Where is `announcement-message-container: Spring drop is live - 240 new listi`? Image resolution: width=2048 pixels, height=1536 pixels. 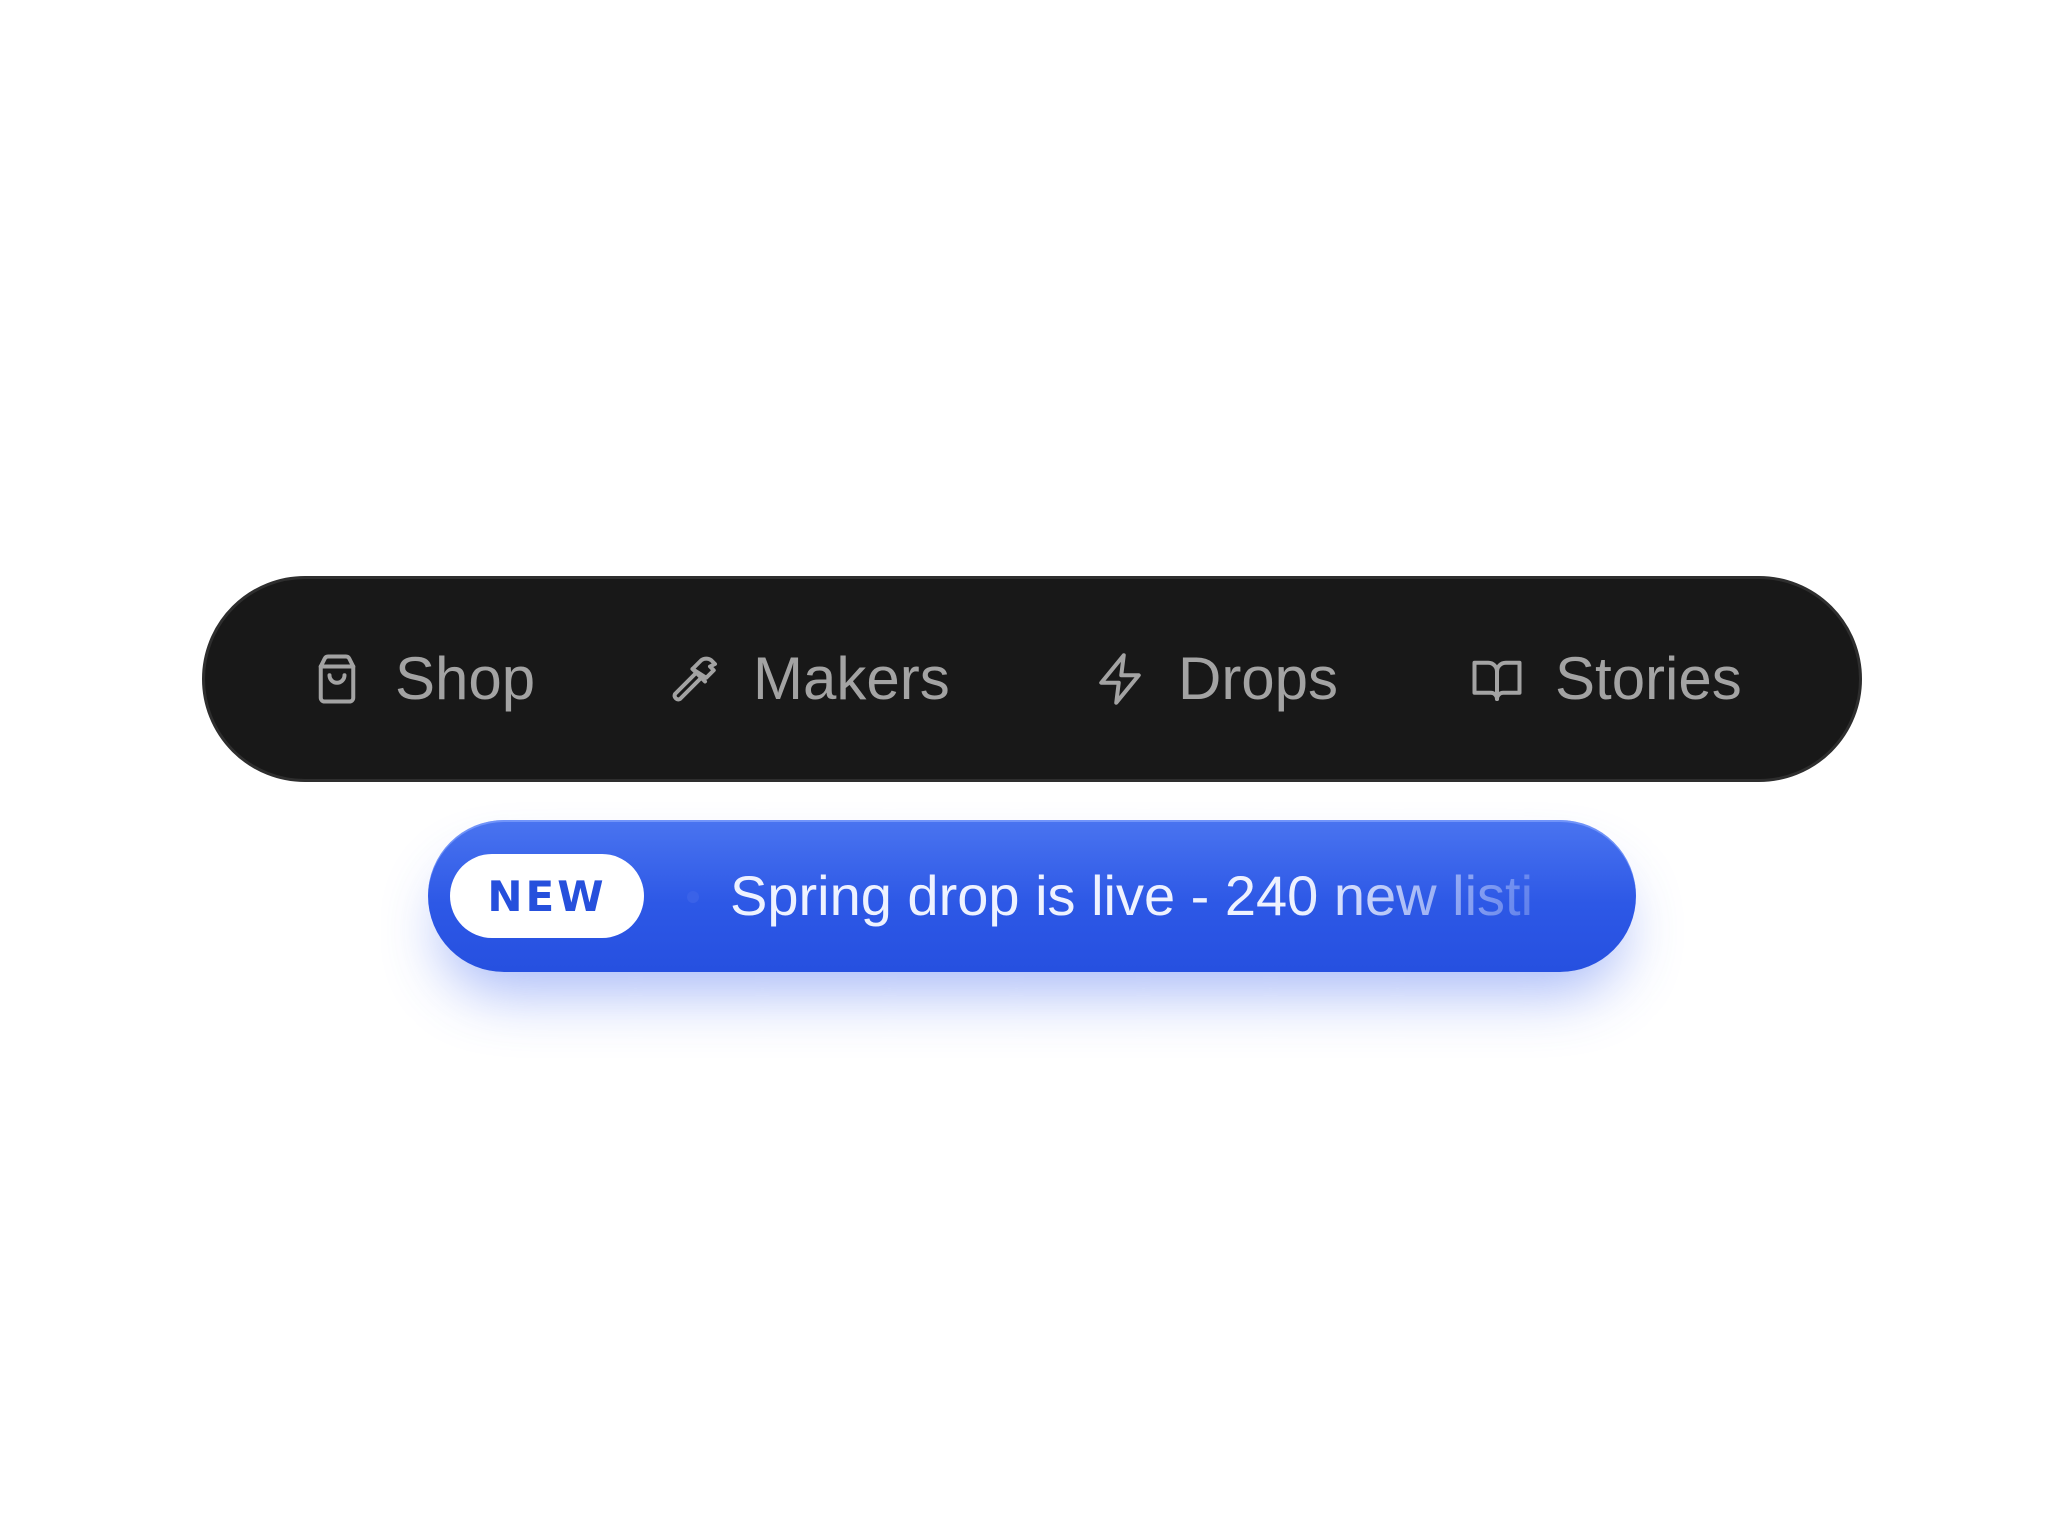 announcement-message-container: Spring drop is live - 240 new listi is located at coordinates (1150, 896).